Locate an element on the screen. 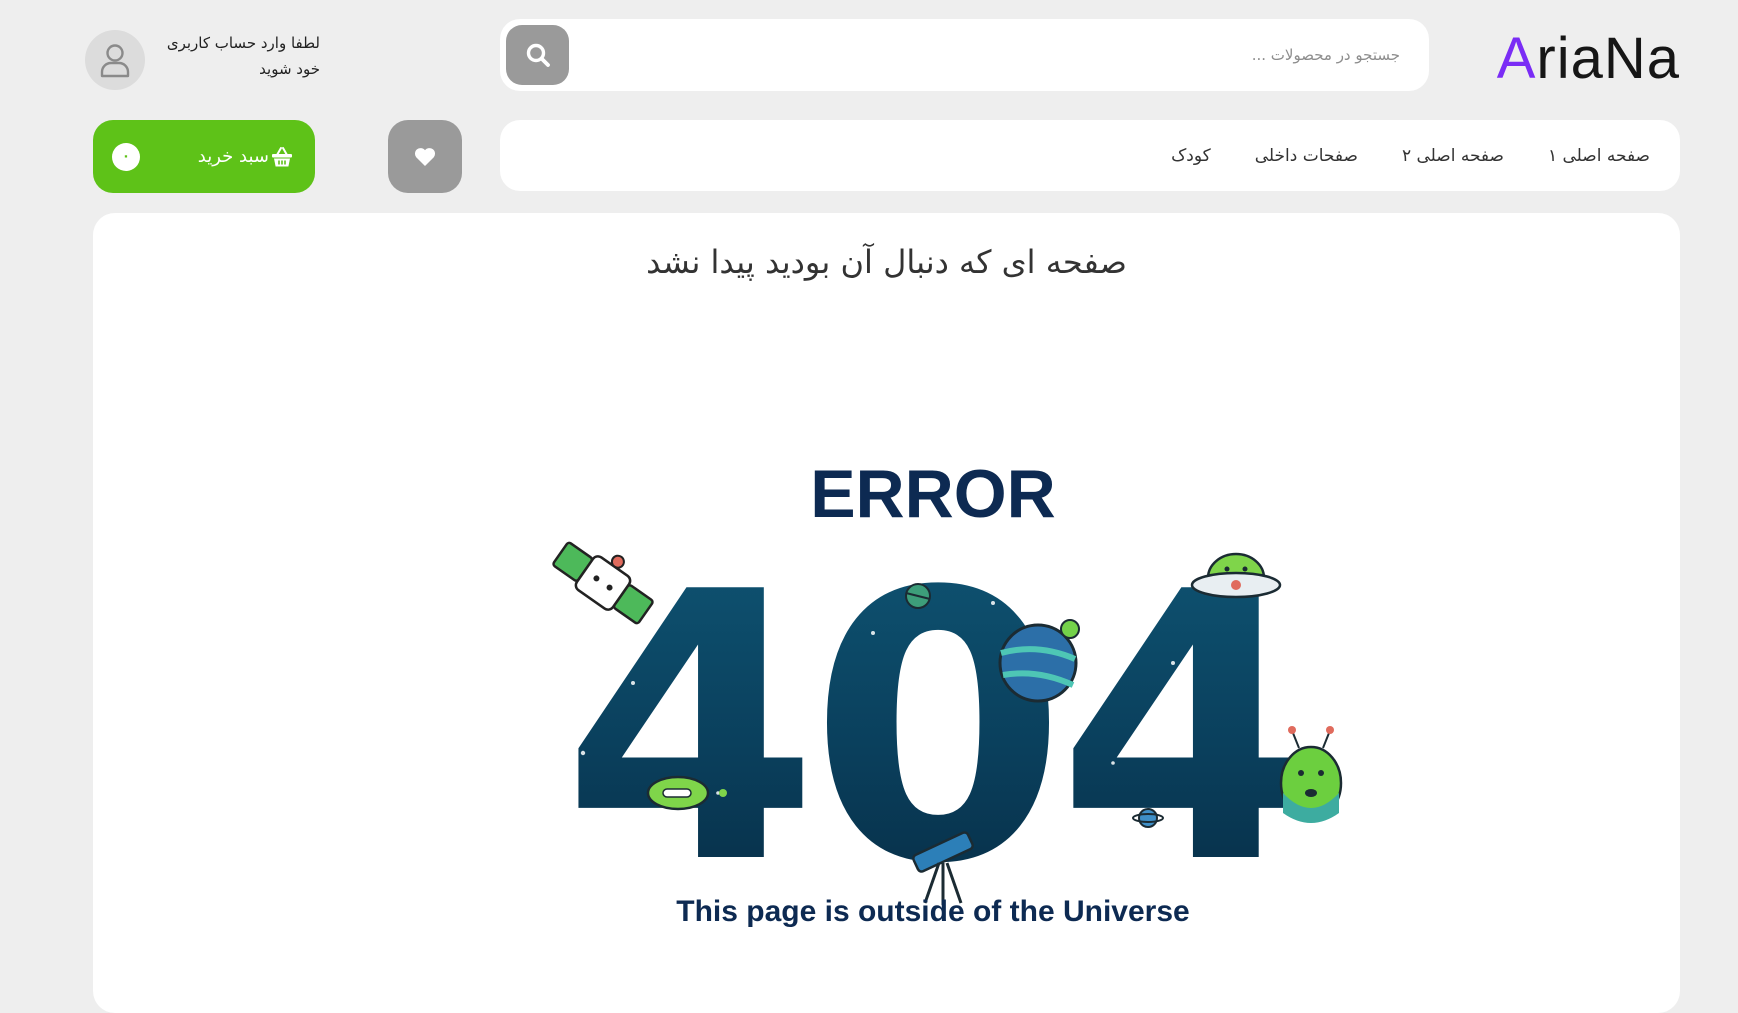 The height and width of the screenshot is (1013, 1738). login-prompt-line2: خود شوید is located at coordinates (289, 69).